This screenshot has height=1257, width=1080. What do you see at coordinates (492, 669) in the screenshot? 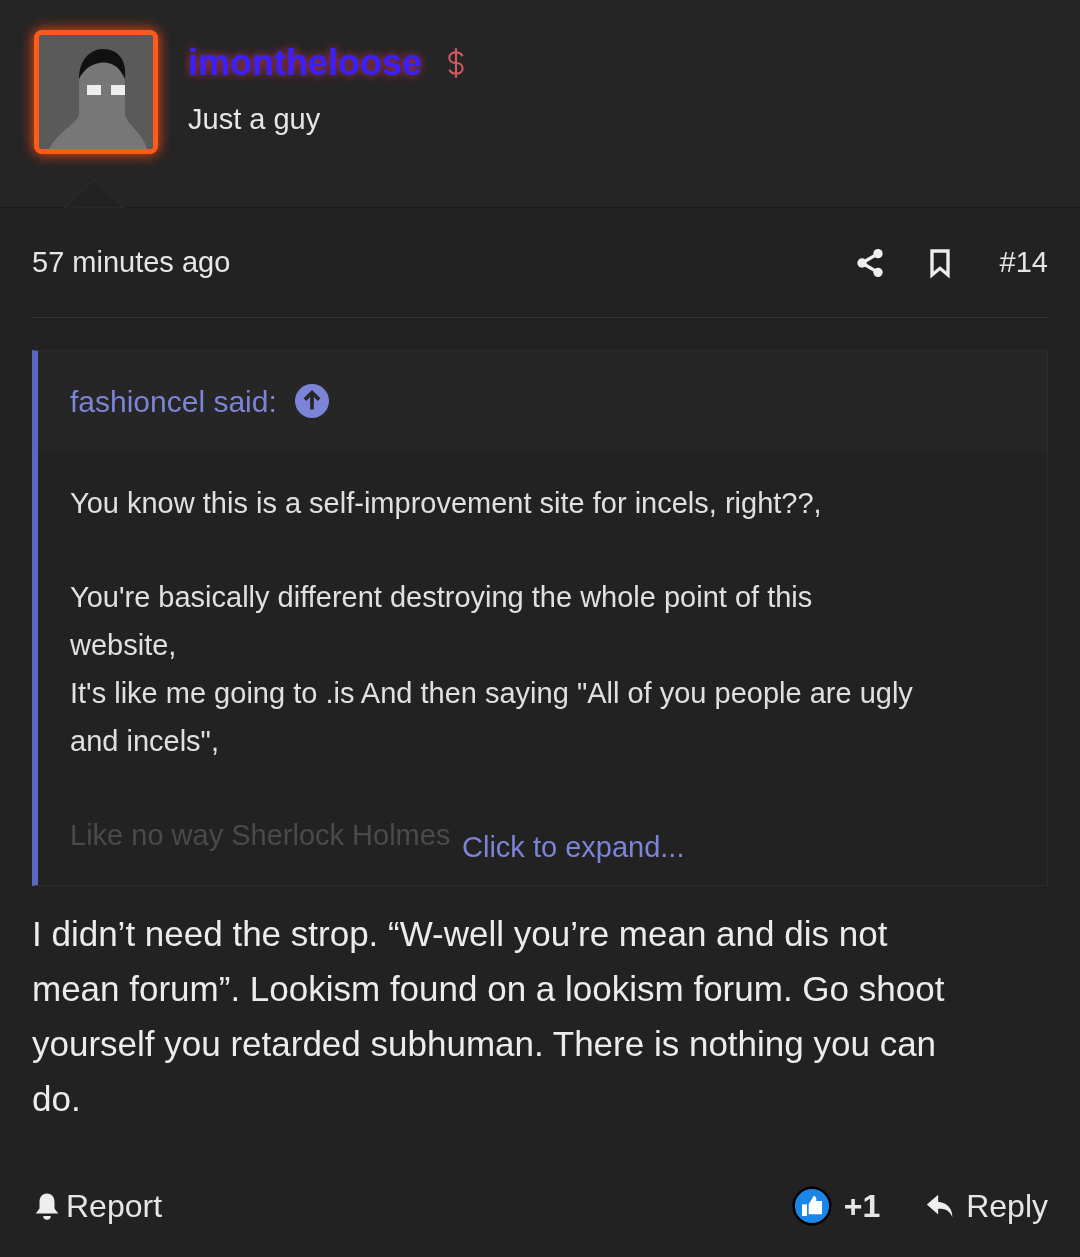
I see `quote-text: You're basically different destroying the whole point of this website, It's like me going to .is And then saying "All of you people are ugly and incels",` at bounding box center [492, 669].